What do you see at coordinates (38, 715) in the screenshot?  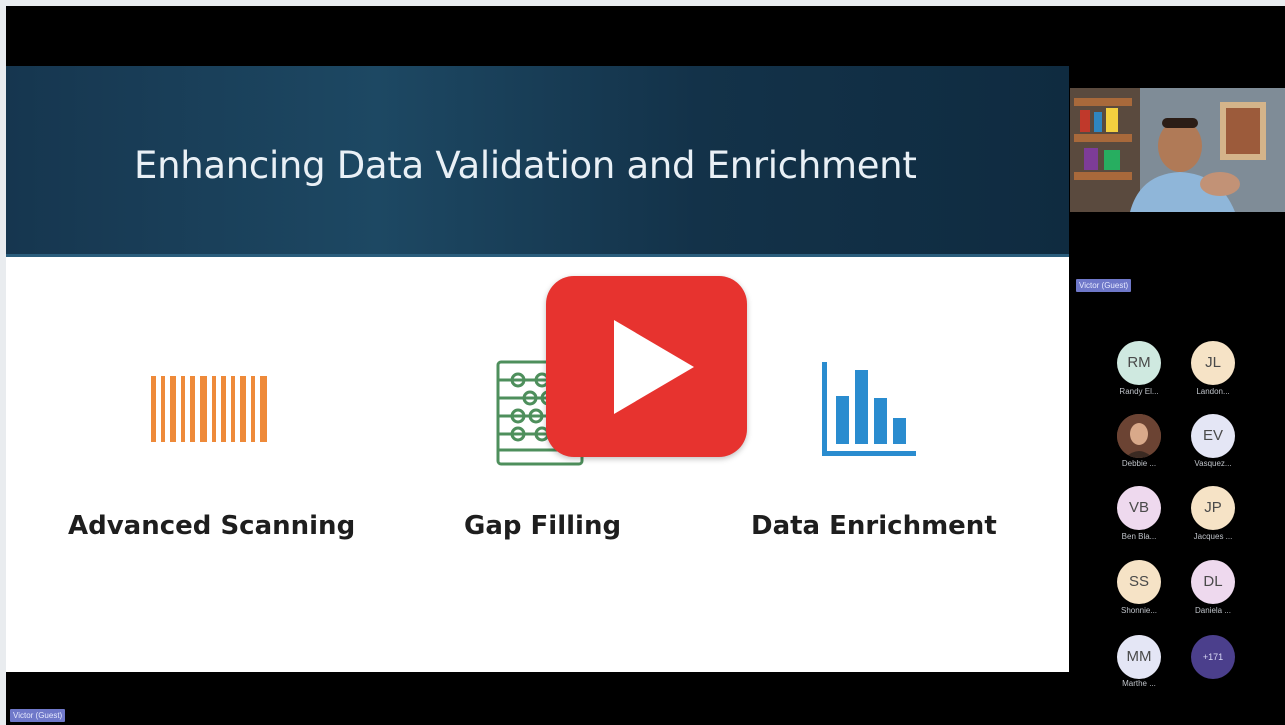 I see `self-name-tag: Victor (Guest)` at bounding box center [38, 715].